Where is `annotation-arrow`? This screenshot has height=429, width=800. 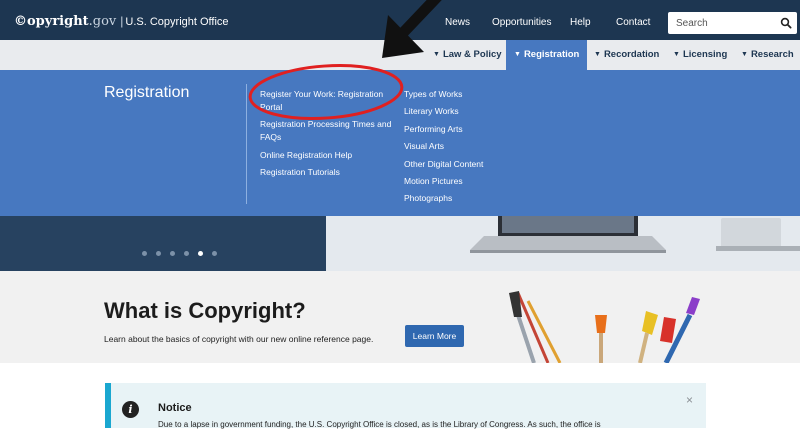
annotation-arrow is located at coordinates (412, 29).